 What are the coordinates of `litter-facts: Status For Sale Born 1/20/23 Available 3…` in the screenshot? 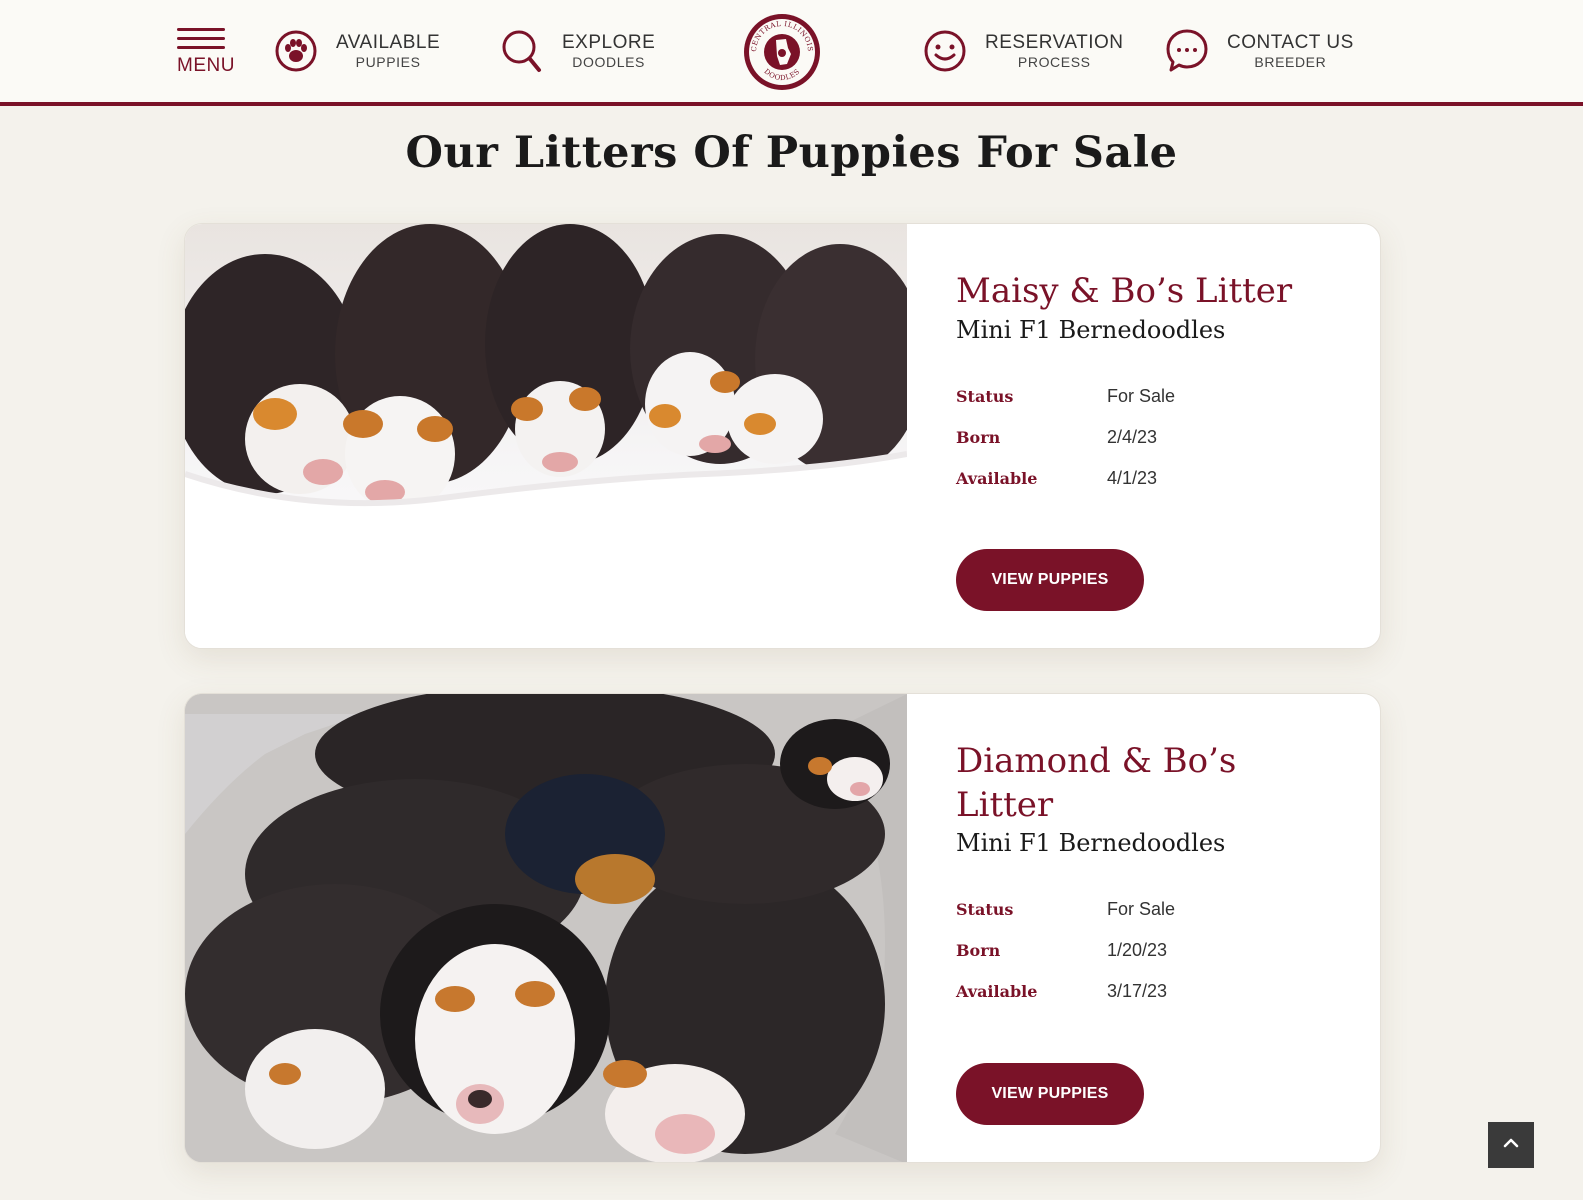 It's located at (1156, 950).